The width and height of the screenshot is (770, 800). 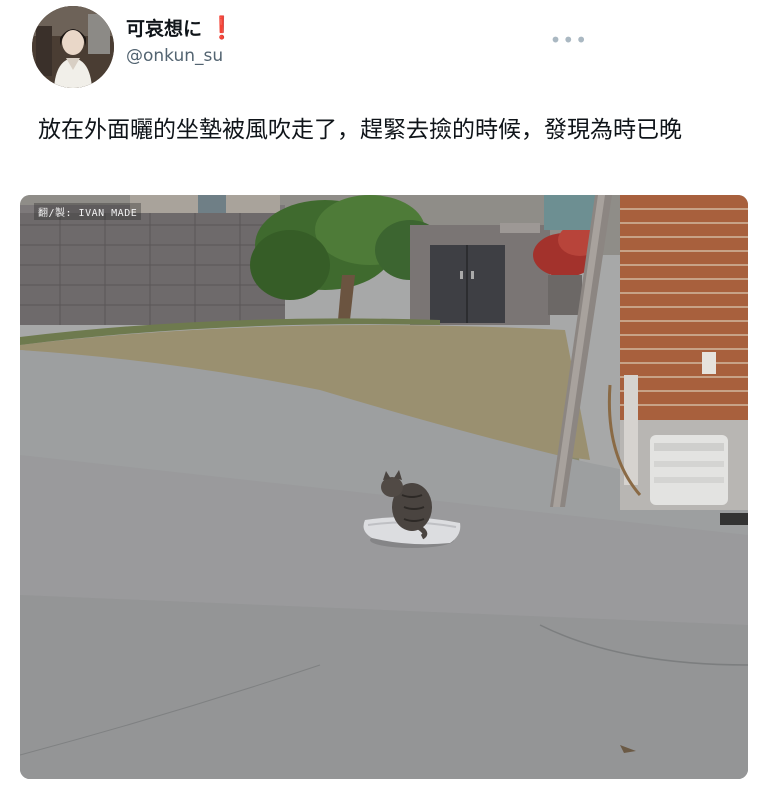 I want to click on tweet-header: 可哀想に ❗ @onkun_su •••, so click(x=385, y=47).